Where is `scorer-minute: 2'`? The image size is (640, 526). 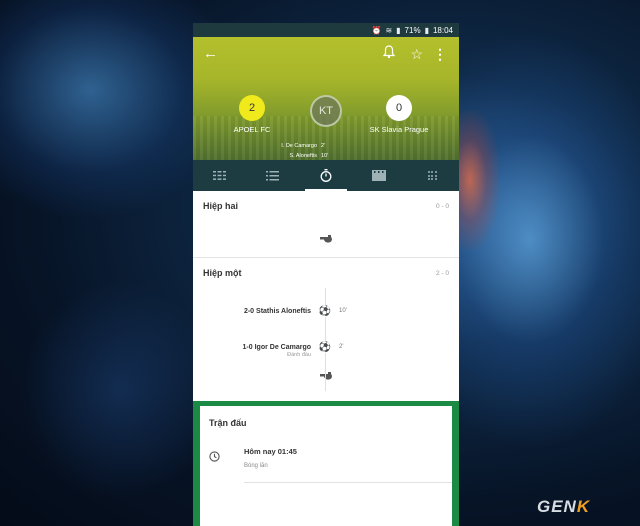 scorer-minute: 2' is located at coordinates (323, 146).